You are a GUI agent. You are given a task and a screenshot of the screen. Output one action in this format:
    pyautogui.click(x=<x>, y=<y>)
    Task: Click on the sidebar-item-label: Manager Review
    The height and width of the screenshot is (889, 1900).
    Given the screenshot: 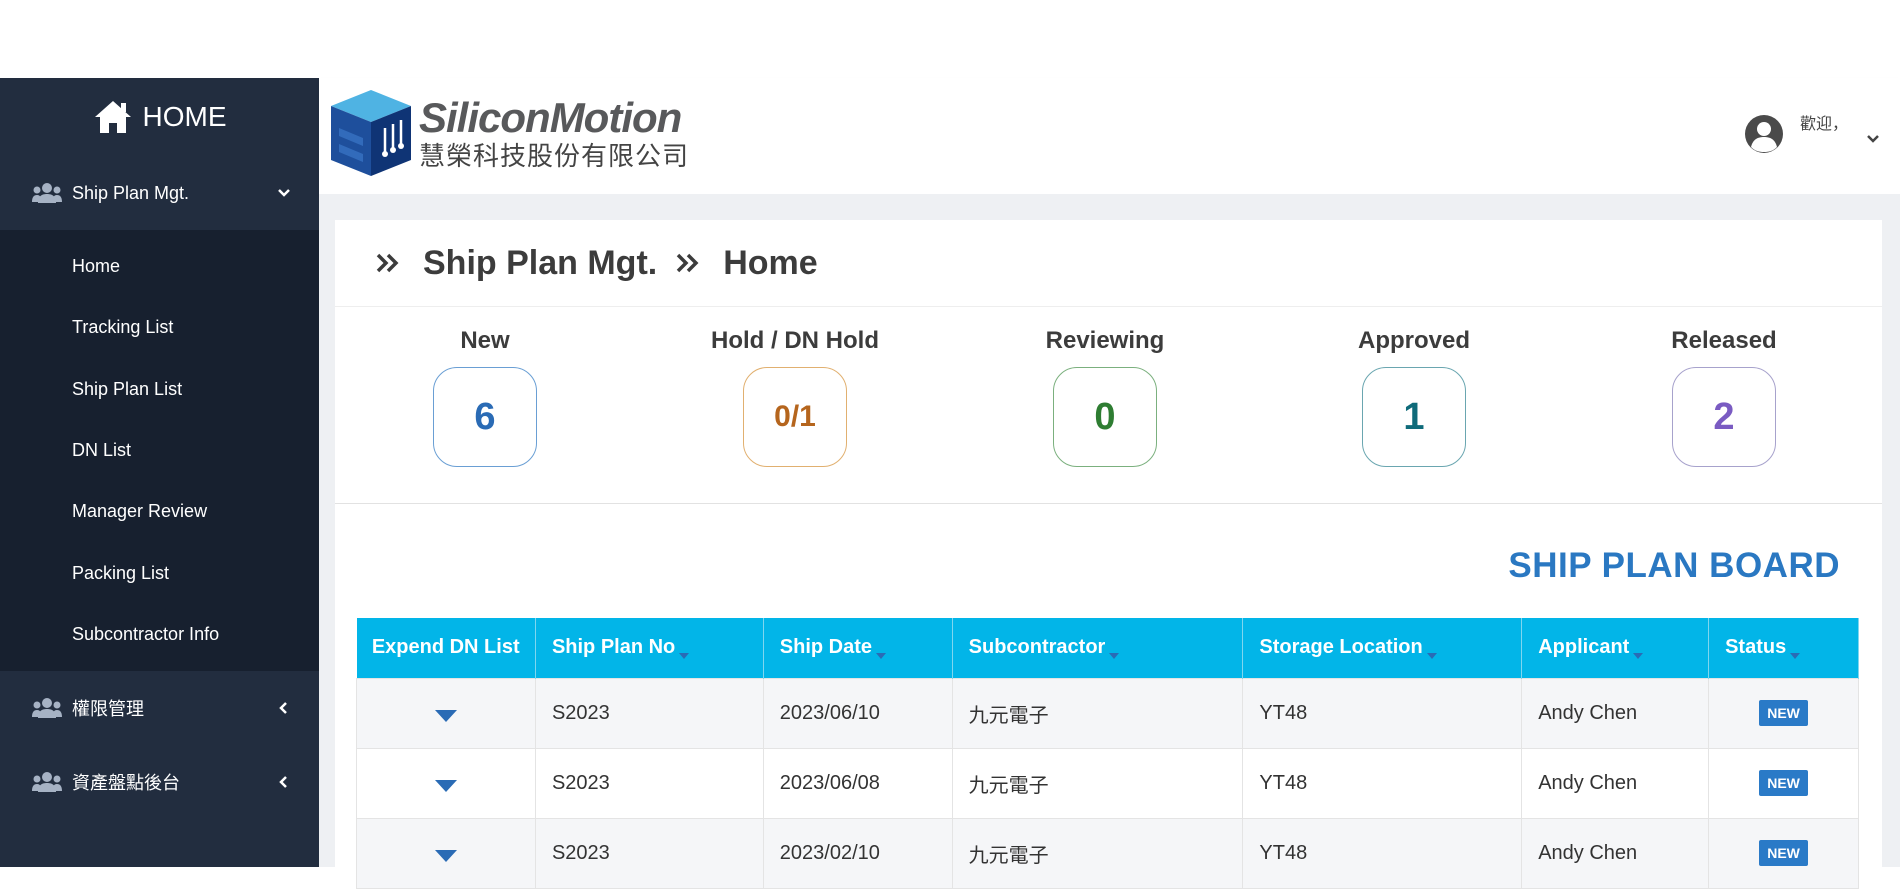 What is the action you would take?
    pyautogui.click(x=140, y=511)
    